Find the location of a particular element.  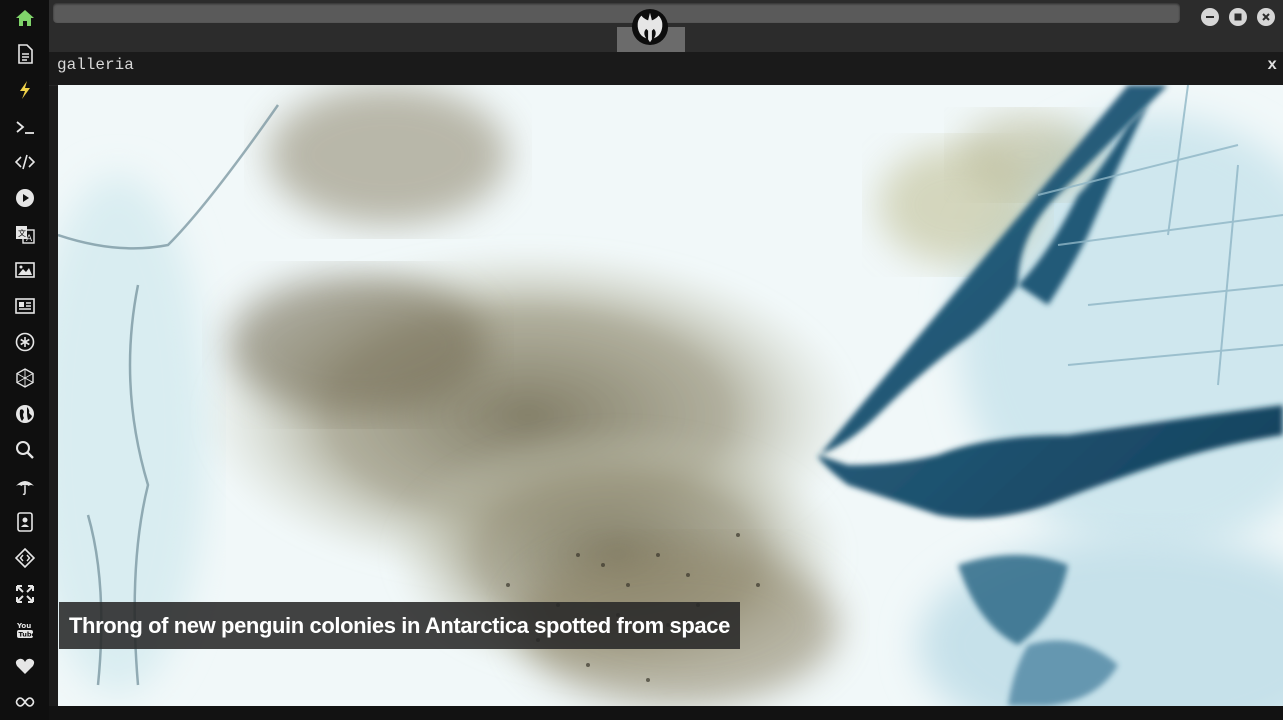

home-icon is located at coordinates (25, 18).